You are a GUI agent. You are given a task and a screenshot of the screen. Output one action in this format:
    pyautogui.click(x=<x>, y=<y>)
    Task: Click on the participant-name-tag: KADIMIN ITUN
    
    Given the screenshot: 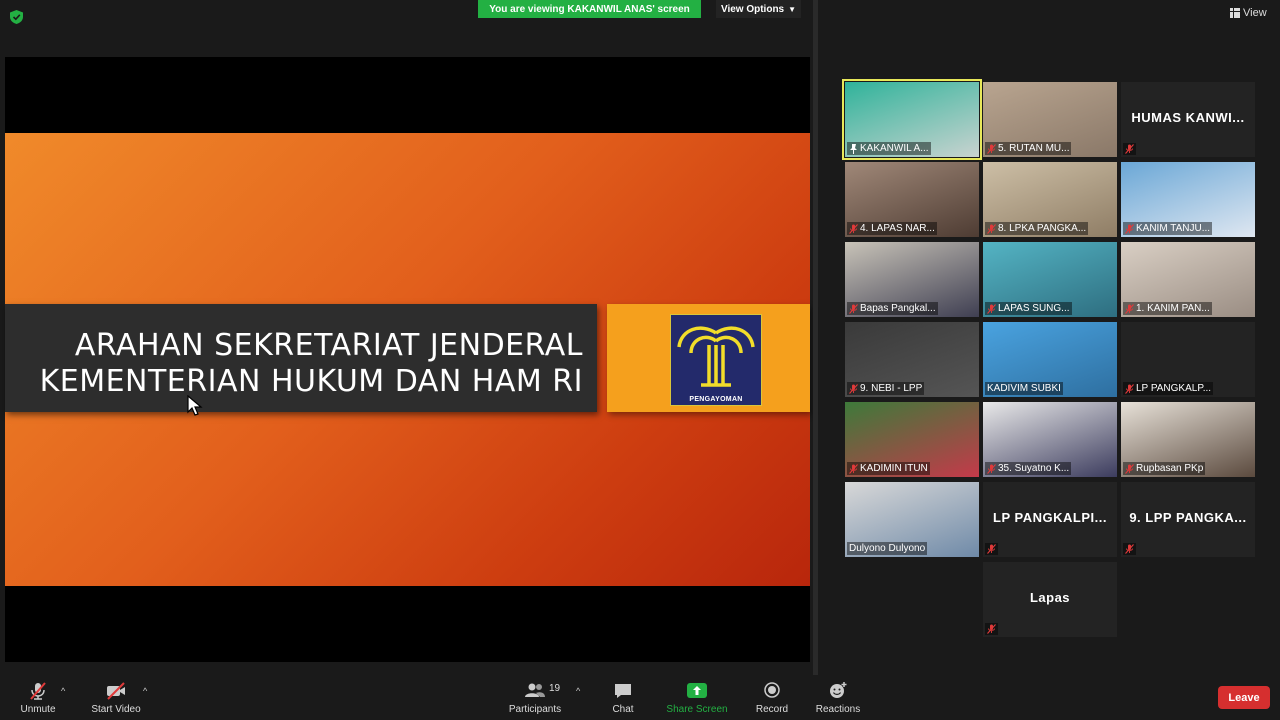 What is the action you would take?
    pyautogui.click(x=888, y=468)
    